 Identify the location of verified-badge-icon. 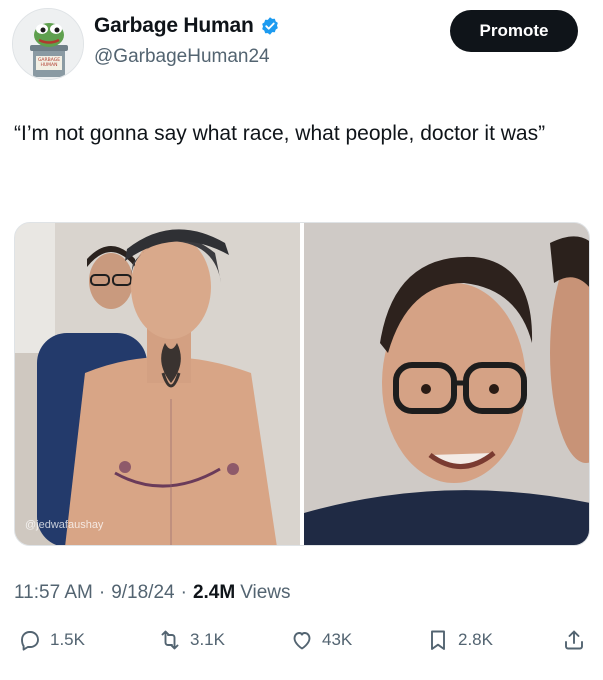
(270, 26).